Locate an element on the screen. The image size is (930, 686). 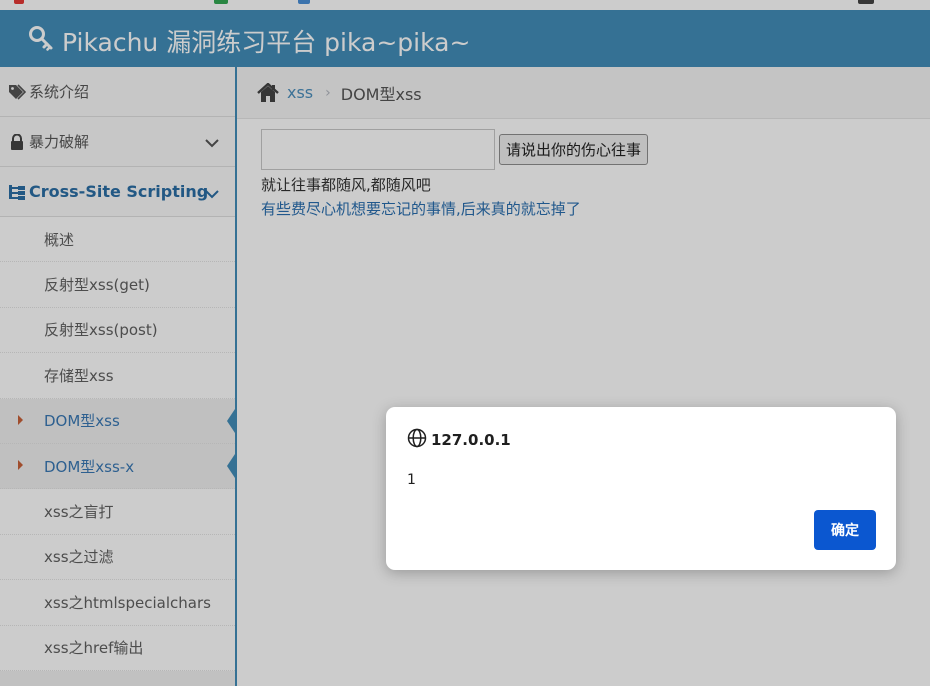
alert-dialog: 127.0.0.1 1 确定 is located at coordinates (641, 488).